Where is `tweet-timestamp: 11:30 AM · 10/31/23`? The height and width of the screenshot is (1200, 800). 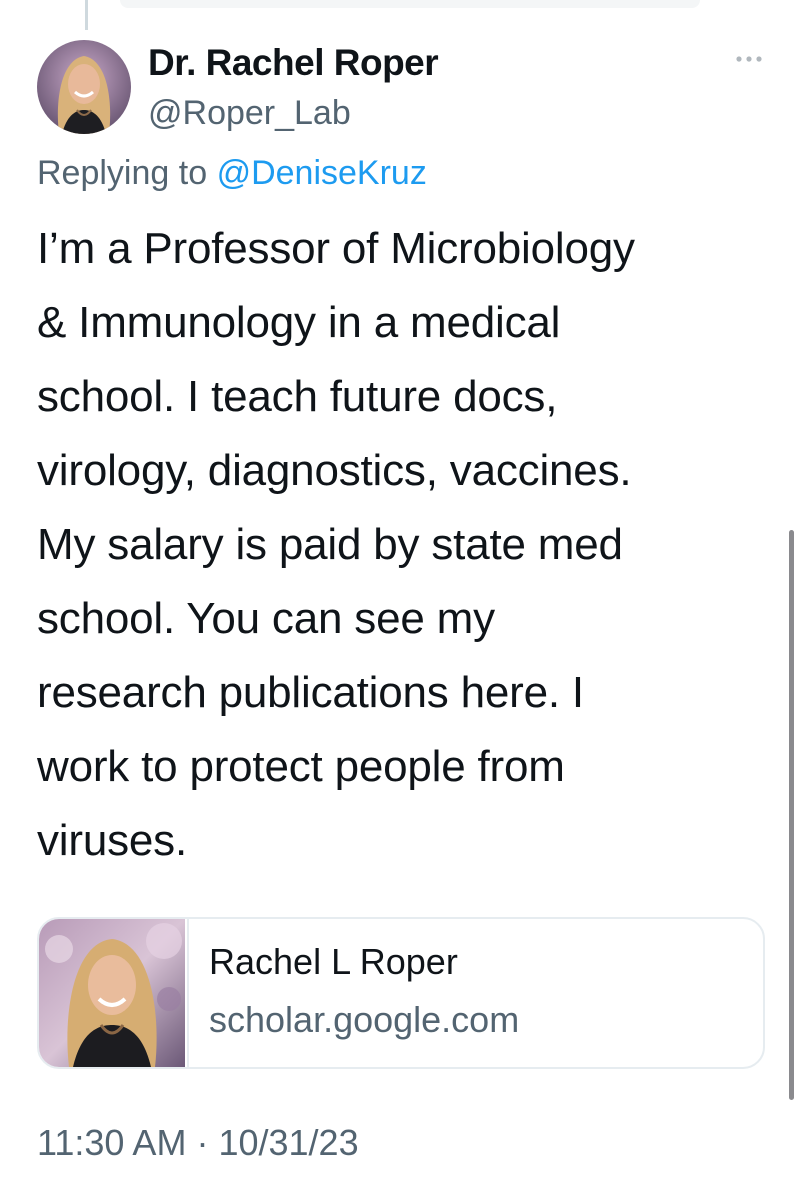 tweet-timestamp: 11:30 AM · 10/31/23 is located at coordinates (198, 1143).